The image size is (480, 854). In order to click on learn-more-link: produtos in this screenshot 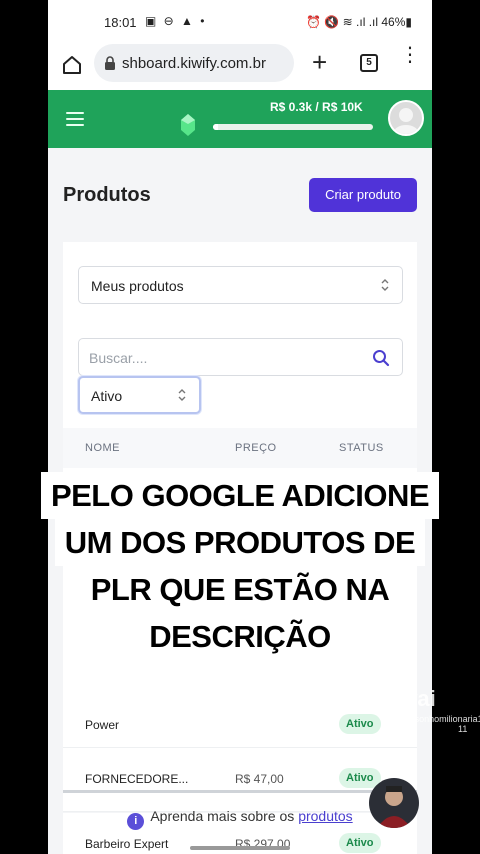, I will do `click(325, 816)`.